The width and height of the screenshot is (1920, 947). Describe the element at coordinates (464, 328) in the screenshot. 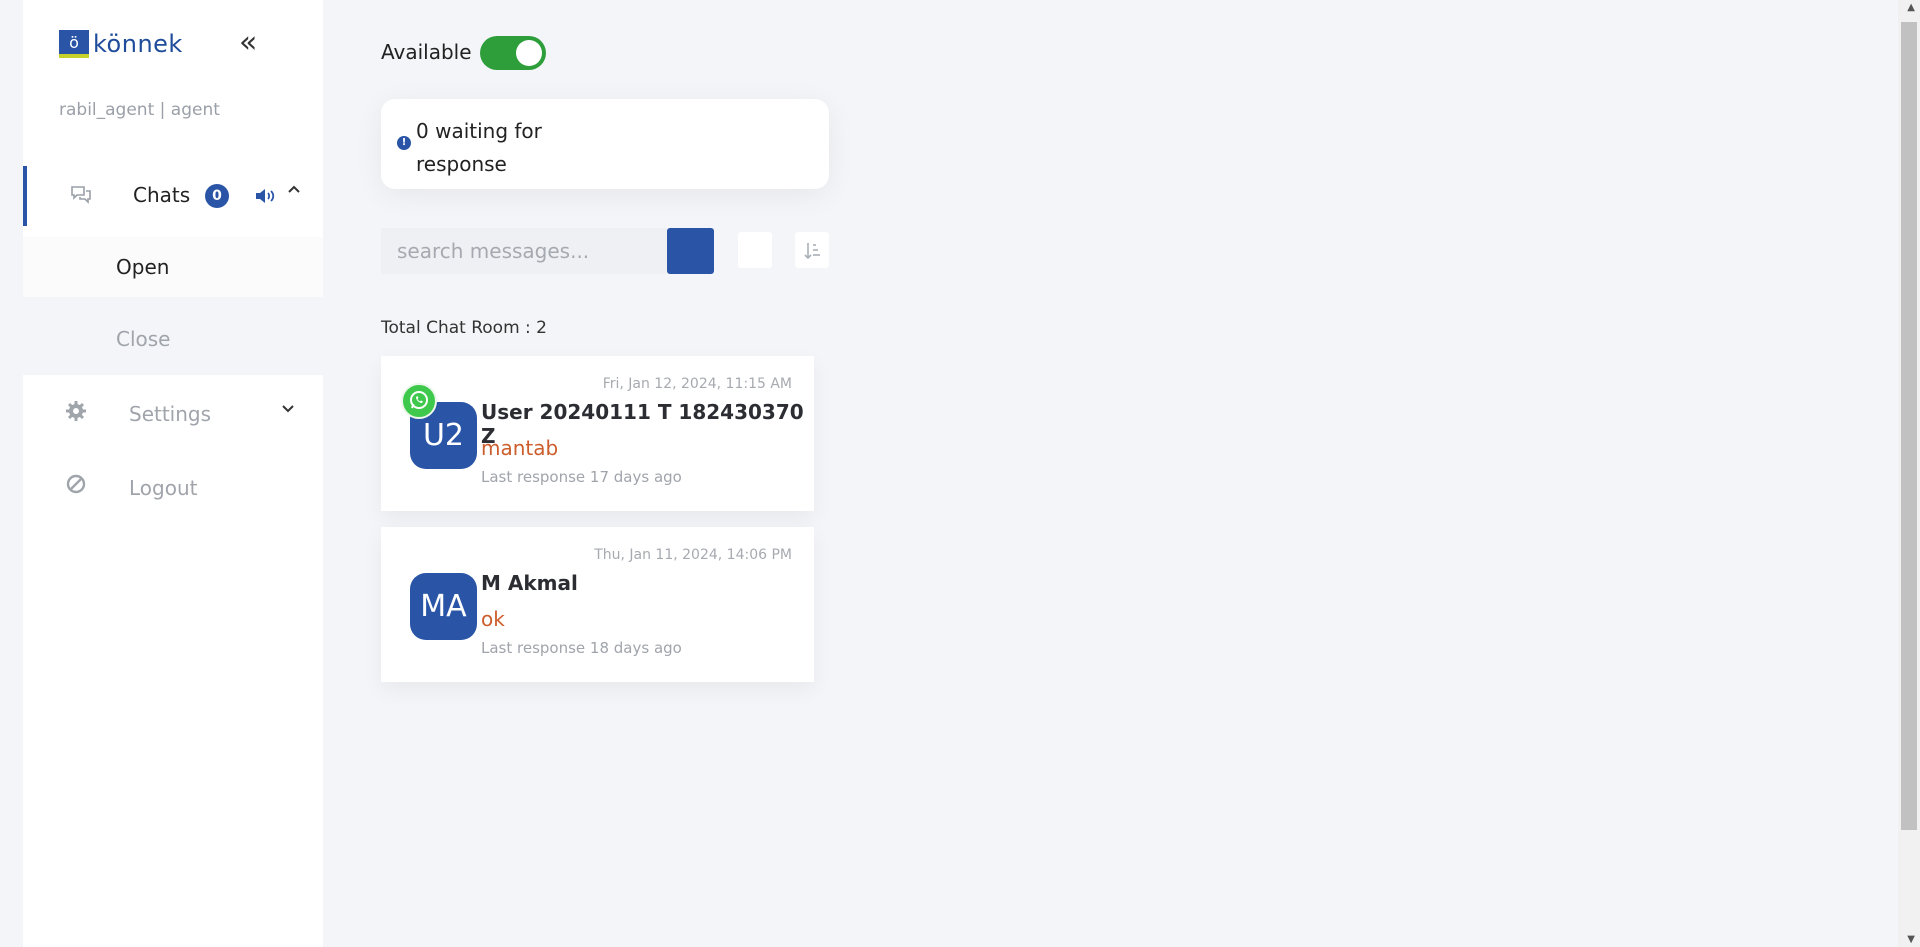

I see `total-chat-rooms: Total Chat Room : 2` at that location.